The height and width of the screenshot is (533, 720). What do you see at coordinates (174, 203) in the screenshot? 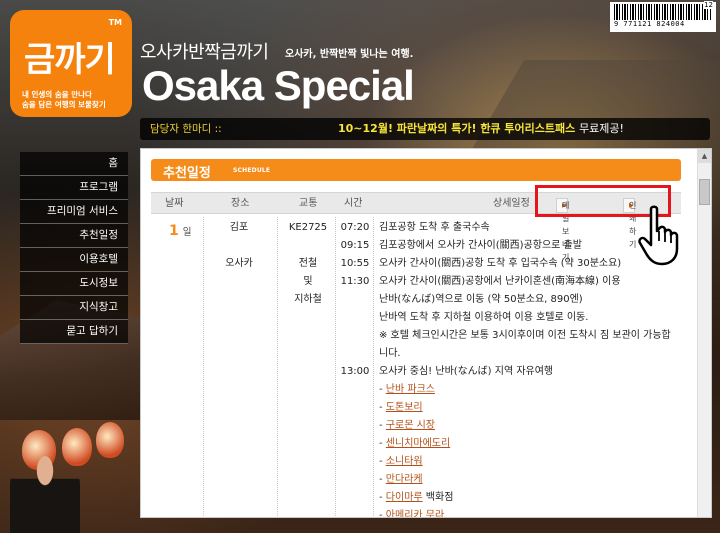
I see `column-date: 날짜` at bounding box center [174, 203].